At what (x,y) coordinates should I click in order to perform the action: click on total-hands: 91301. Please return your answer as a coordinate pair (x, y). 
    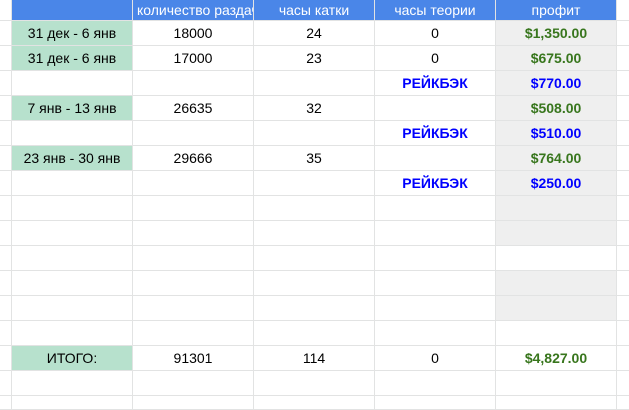
    Looking at the image, I should click on (193, 358).